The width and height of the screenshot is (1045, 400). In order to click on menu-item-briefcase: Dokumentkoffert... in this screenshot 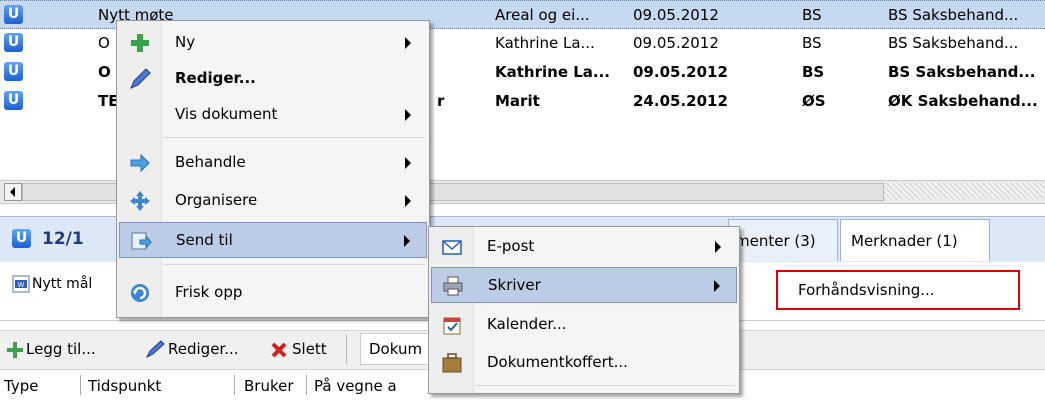, I will do `click(584, 363)`.